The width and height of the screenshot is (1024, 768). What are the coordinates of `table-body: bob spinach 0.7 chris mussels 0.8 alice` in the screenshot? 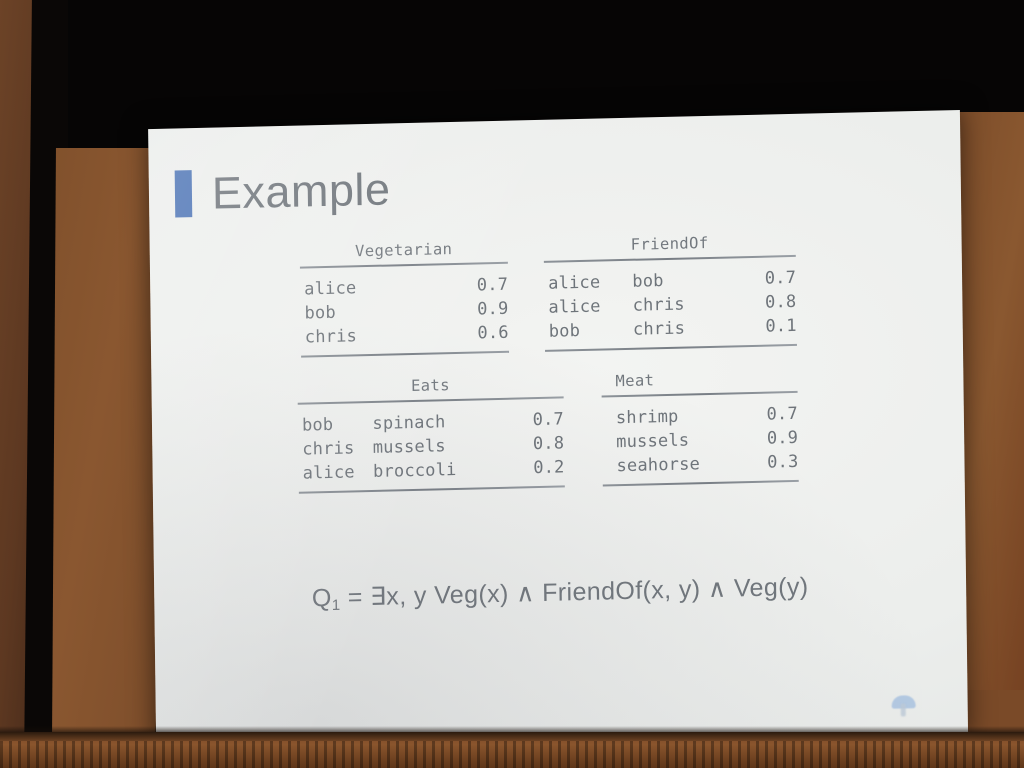 It's located at (431, 446).